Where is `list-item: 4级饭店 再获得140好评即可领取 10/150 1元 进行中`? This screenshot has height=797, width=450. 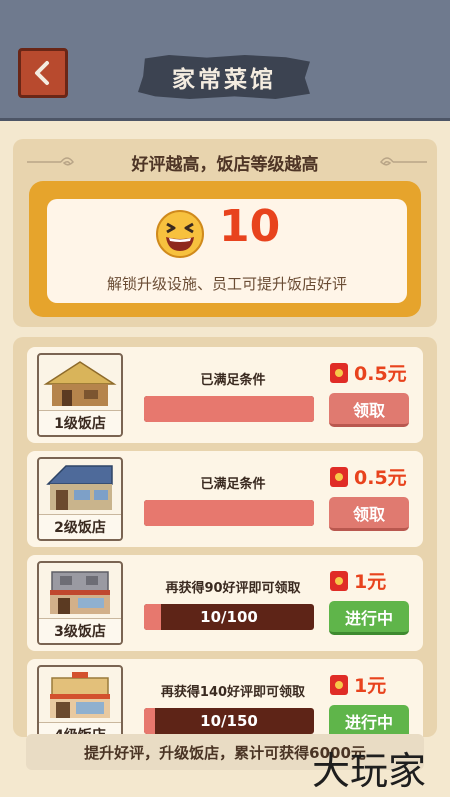 list-item: 4级饭店 再获得140好评即可领取 10/150 1元 进行中 is located at coordinates (225, 698).